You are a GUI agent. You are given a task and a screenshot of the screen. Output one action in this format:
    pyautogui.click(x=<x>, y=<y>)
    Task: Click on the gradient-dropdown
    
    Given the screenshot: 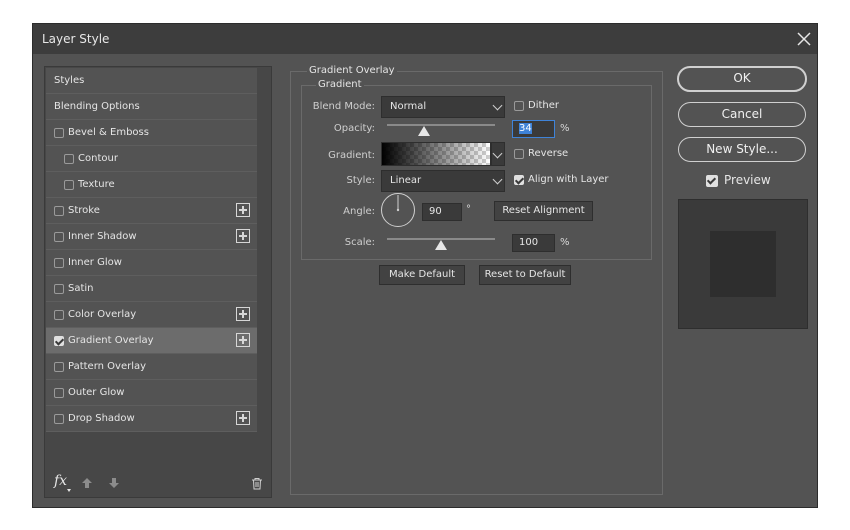 What is the action you would take?
    pyautogui.click(x=498, y=154)
    